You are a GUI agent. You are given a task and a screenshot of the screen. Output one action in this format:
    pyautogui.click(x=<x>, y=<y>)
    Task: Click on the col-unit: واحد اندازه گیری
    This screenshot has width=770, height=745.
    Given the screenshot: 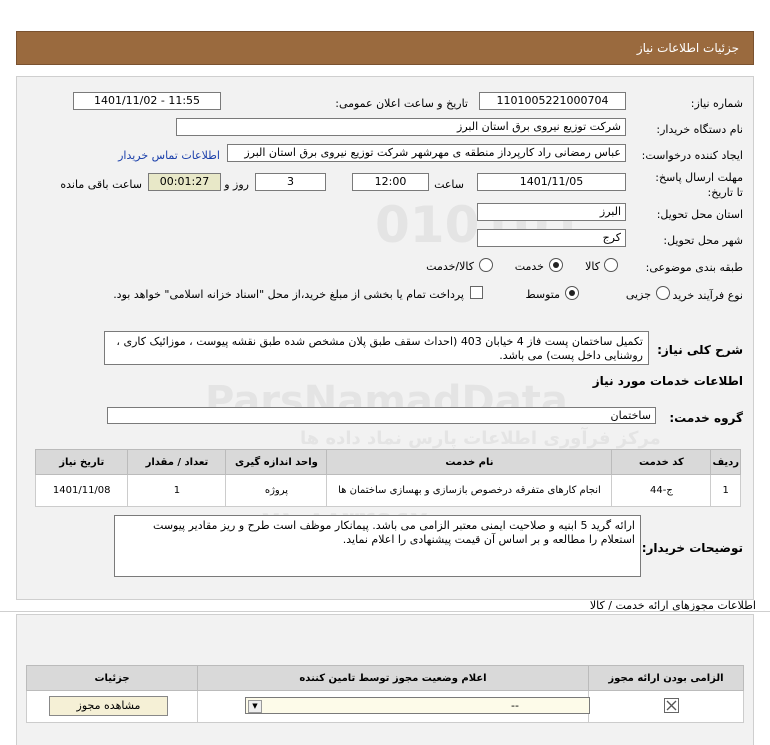 What is the action you would take?
    pyautogui.click(x=276, y=462)
    